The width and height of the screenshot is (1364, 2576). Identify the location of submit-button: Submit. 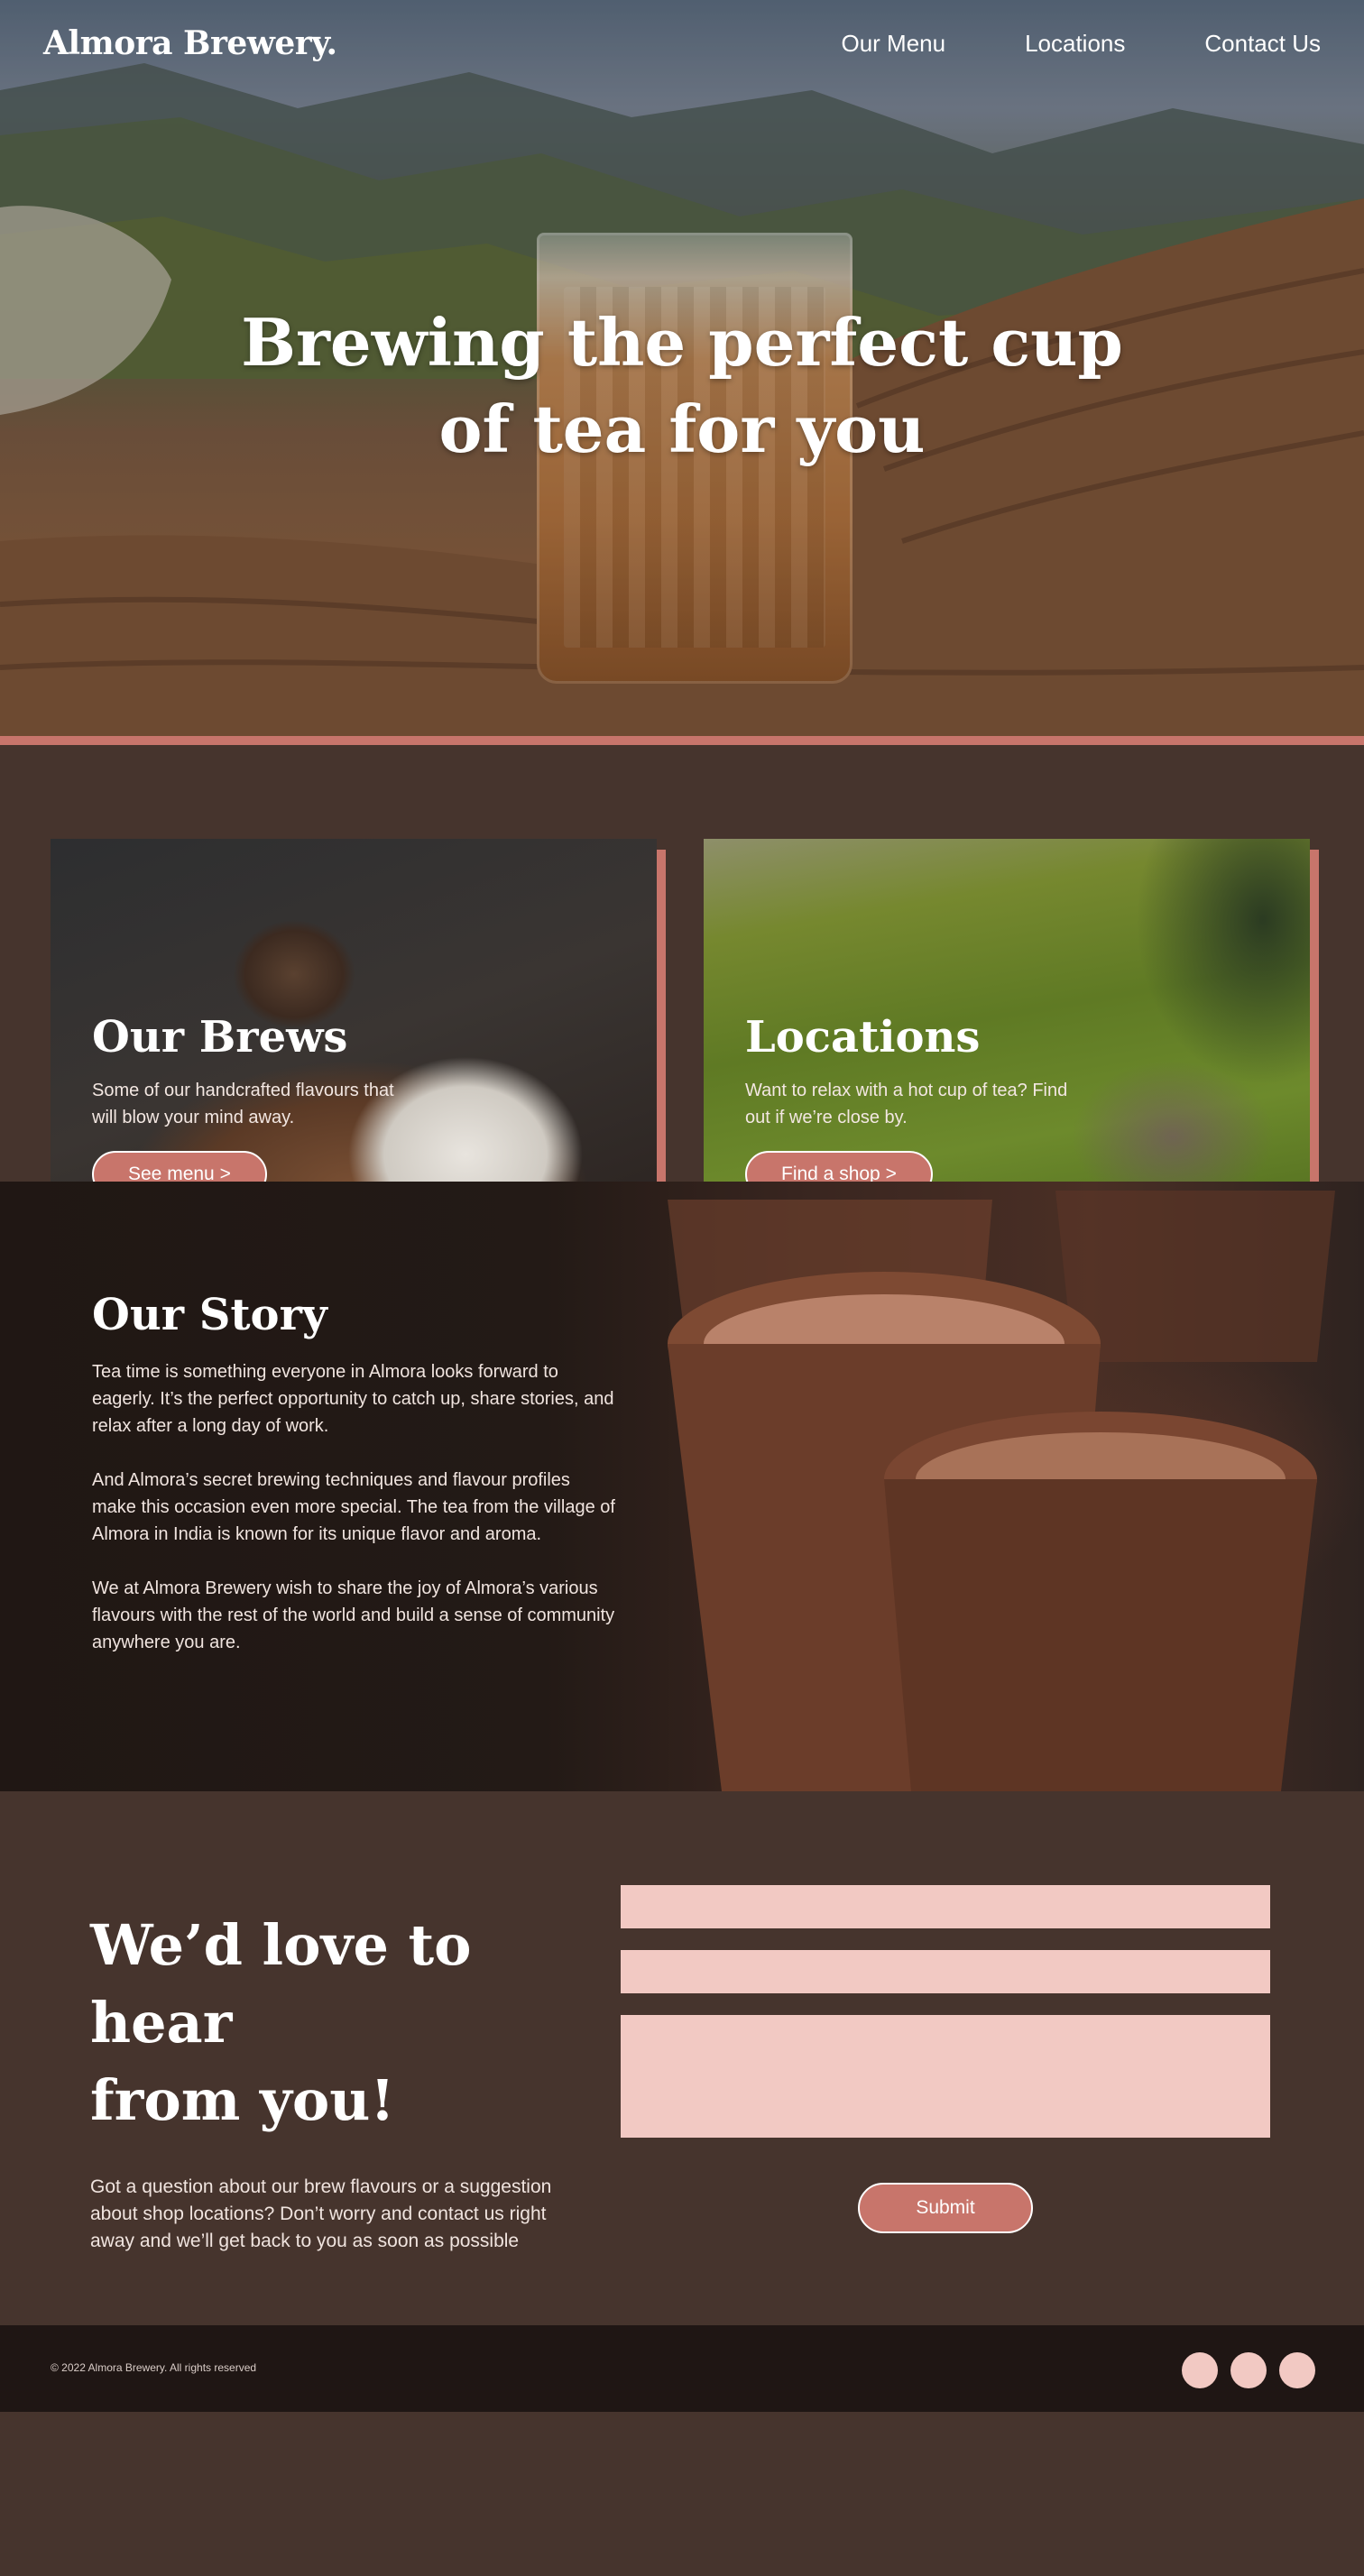
(945, 2208).